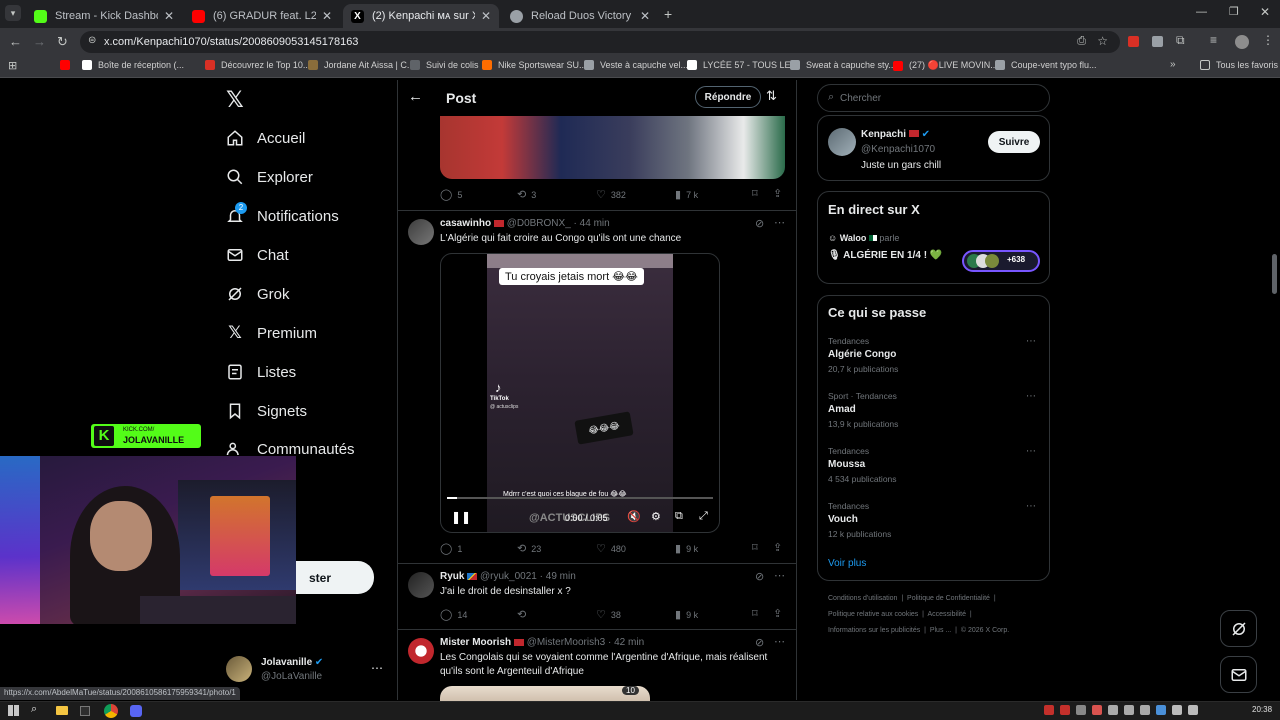 The height and width of the screenshot is (720, 1280). I want to click on reply-action: ◯ 14, so click(453, 614).